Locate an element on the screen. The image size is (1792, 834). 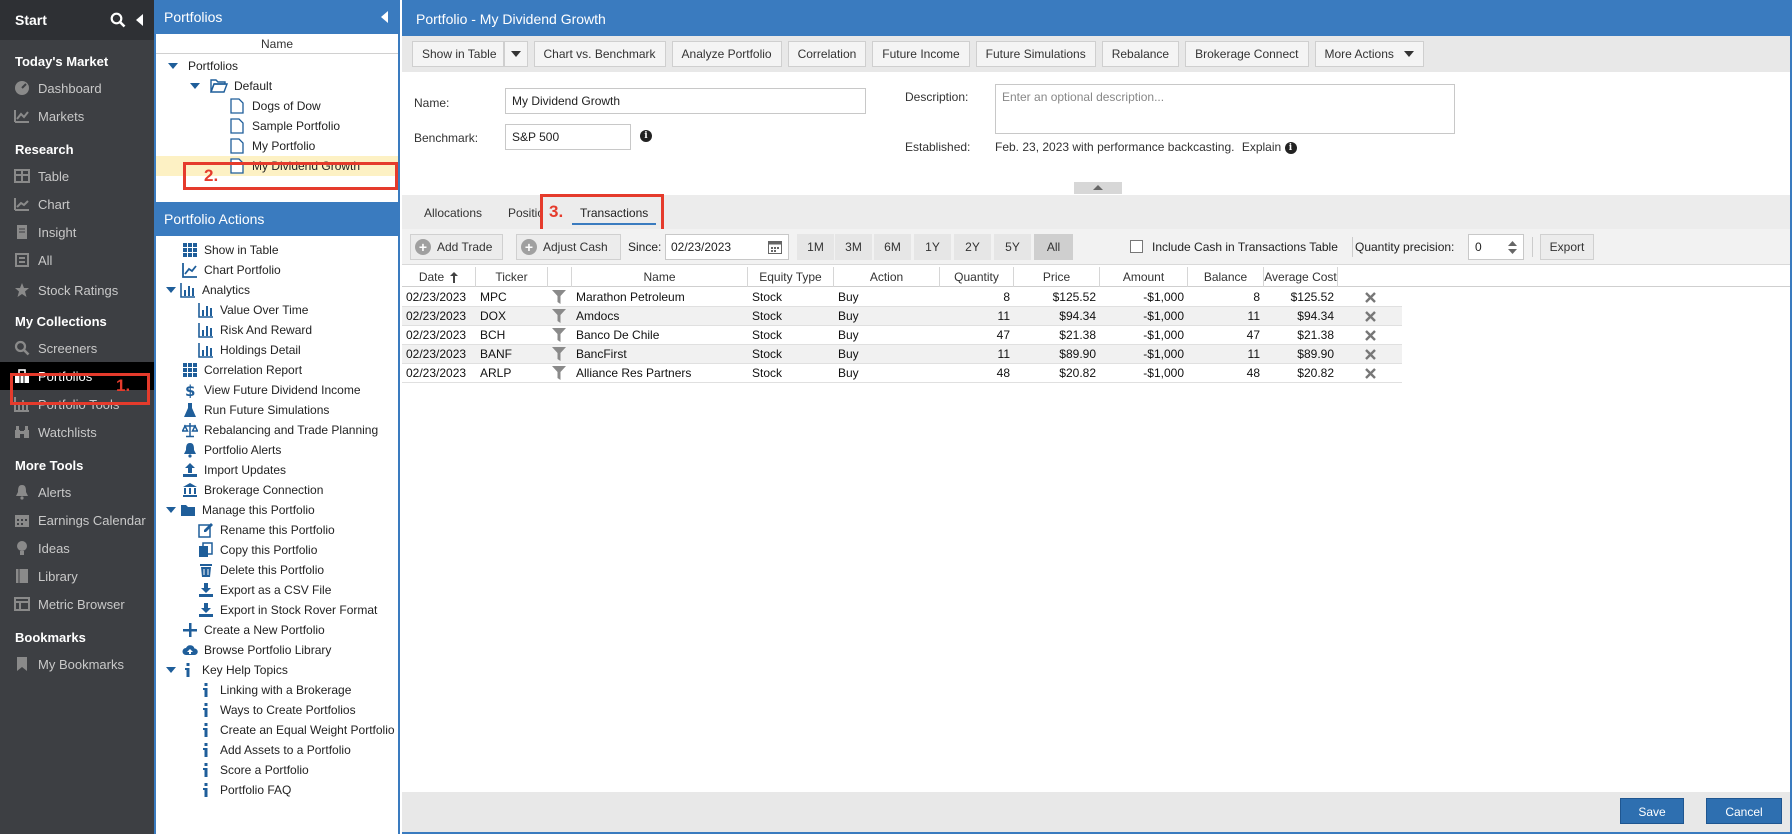
export-button: Export is located at coordinates (1567, 247).